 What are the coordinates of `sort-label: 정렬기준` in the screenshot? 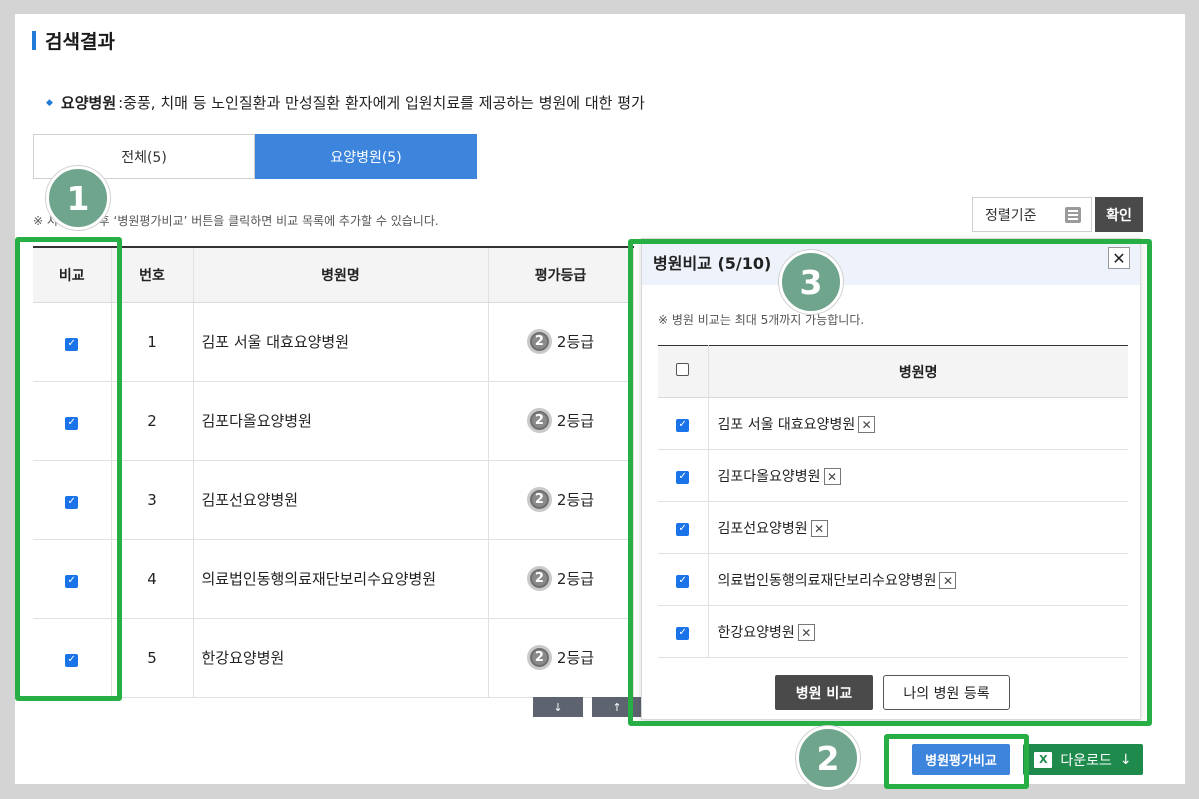 It's located at (1011, 215).